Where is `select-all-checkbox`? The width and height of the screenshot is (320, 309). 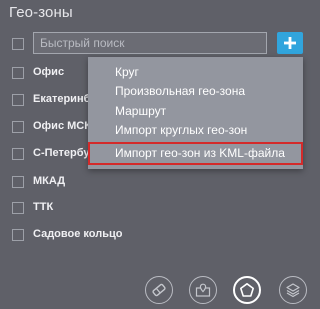 select-all-checkbox is located at coordinates (18, 44).